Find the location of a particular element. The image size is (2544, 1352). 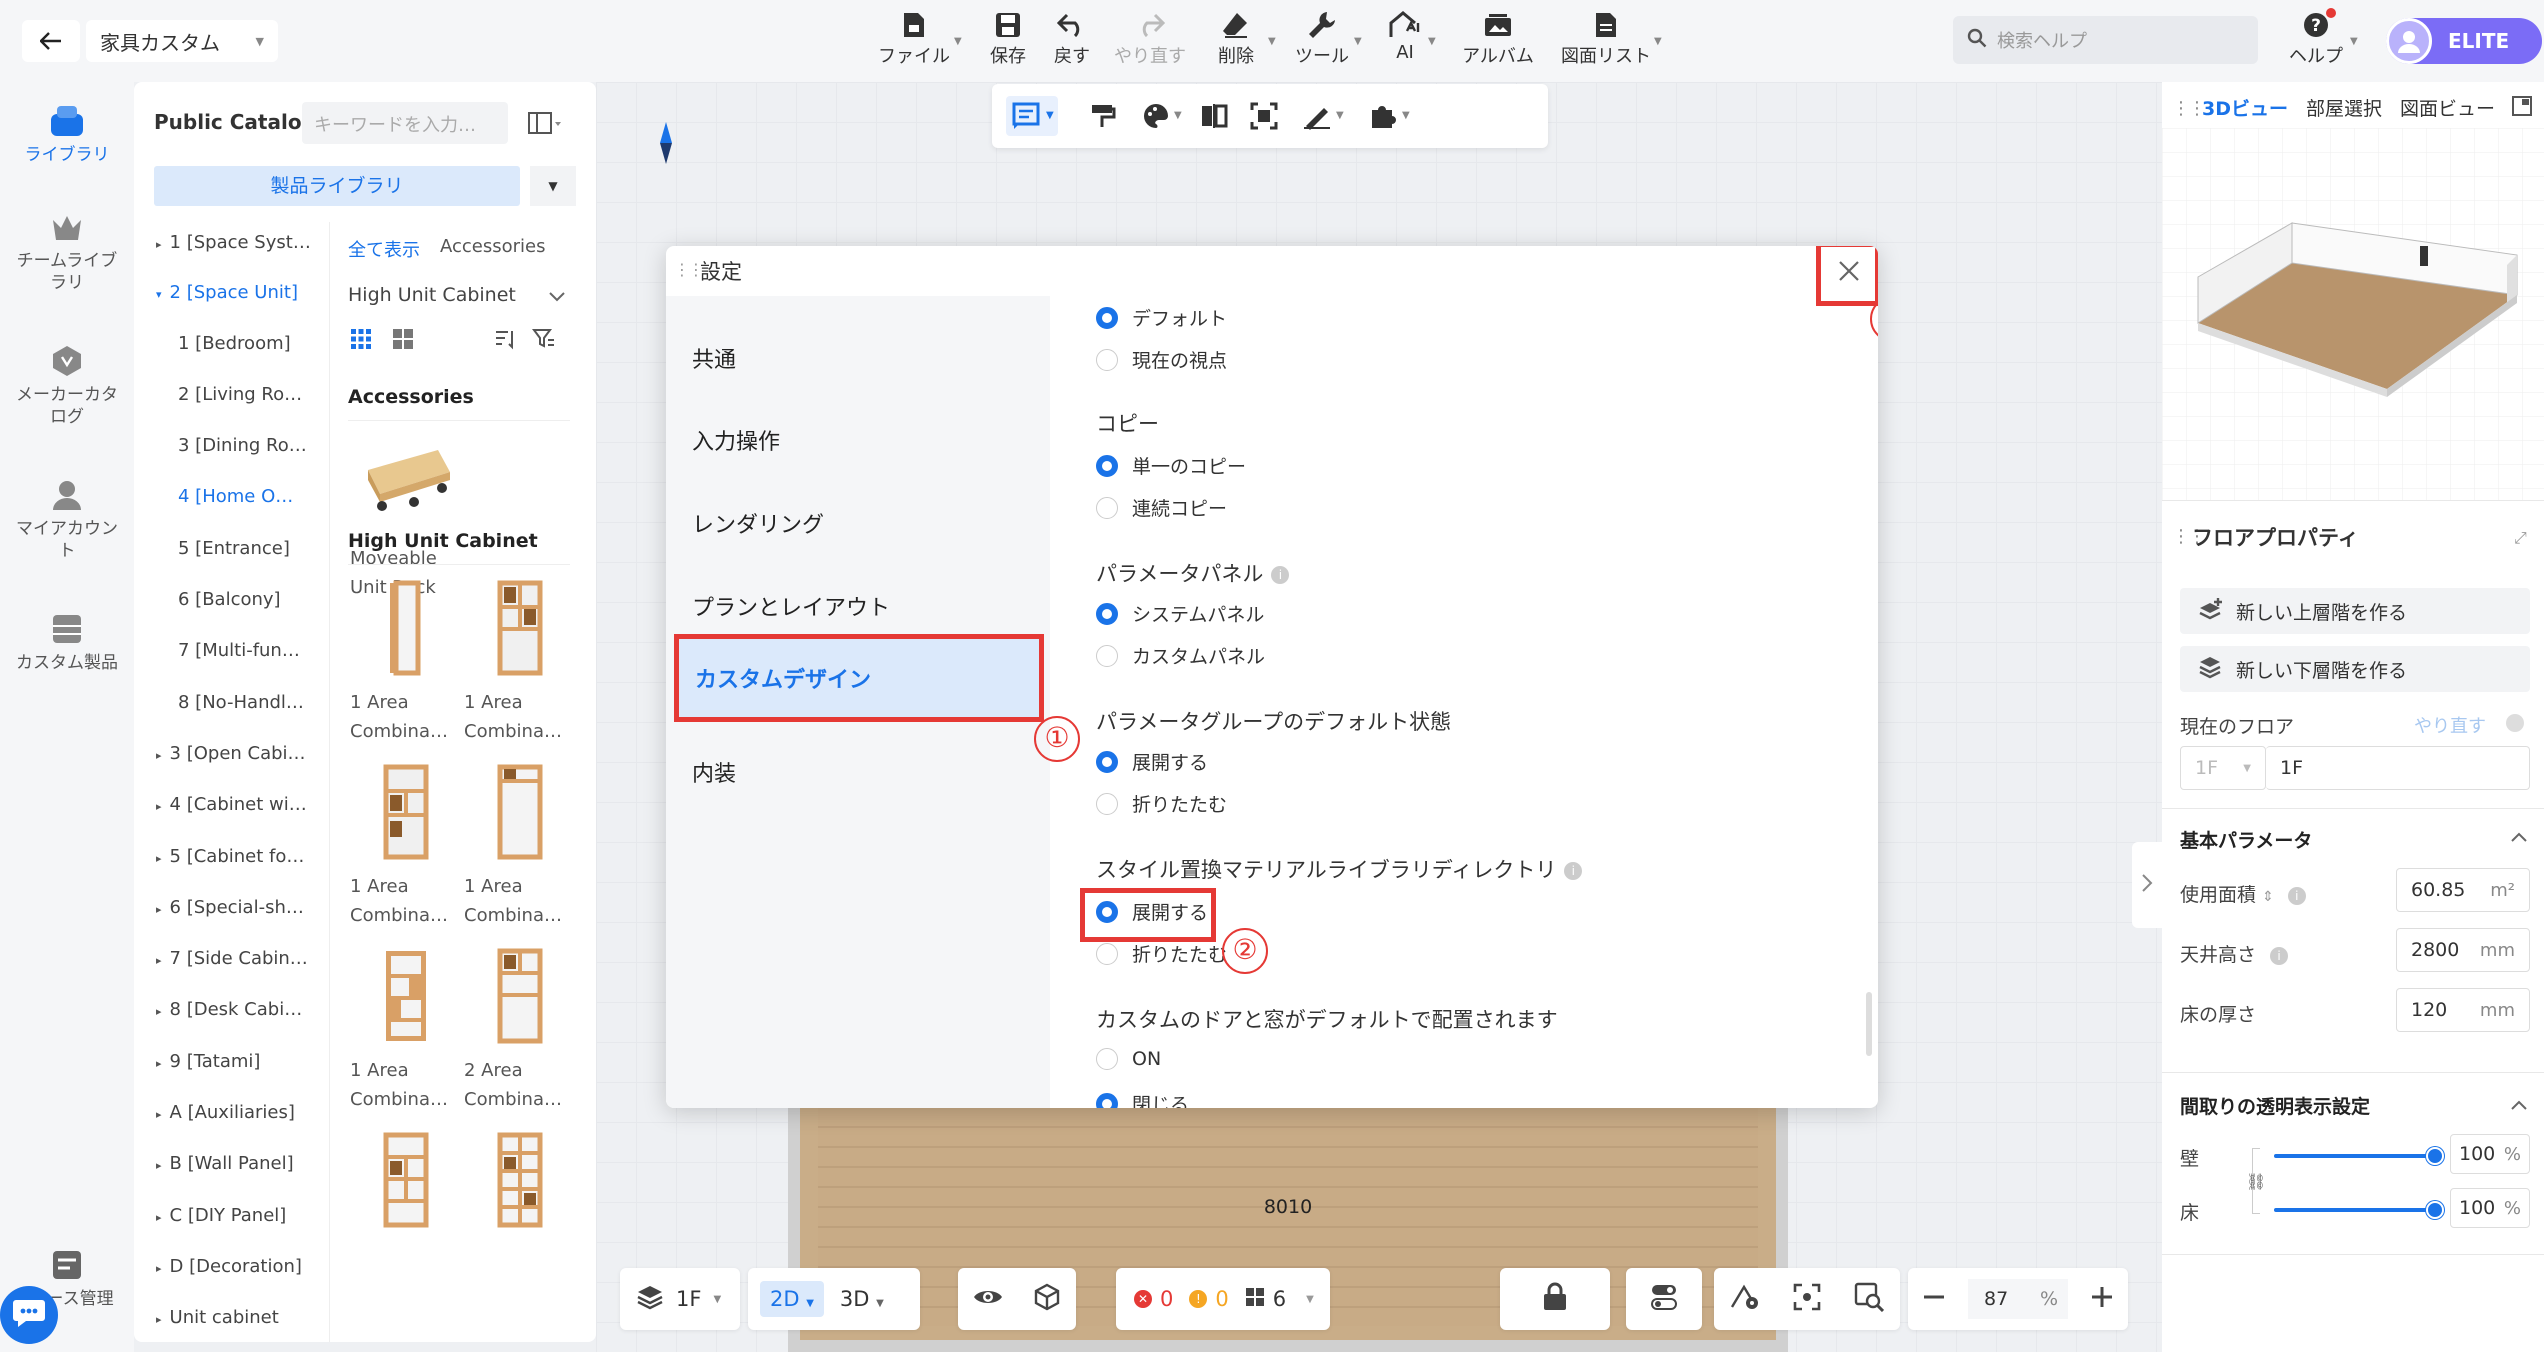

wall-pct-input: 100% is located at coordinates (2490, 1154).